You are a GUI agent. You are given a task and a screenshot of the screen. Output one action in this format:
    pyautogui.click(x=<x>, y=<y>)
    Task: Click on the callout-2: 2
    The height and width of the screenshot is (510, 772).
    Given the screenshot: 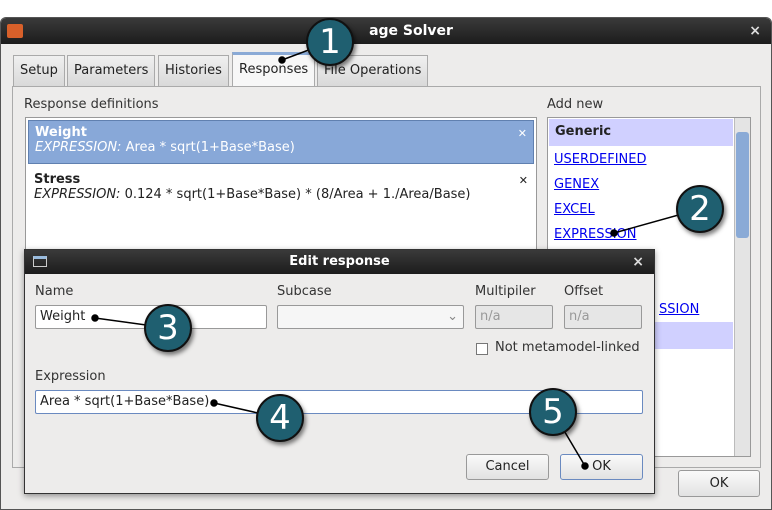 What is the action you would take?
    pyautogui.click(x=700, y=209)
    